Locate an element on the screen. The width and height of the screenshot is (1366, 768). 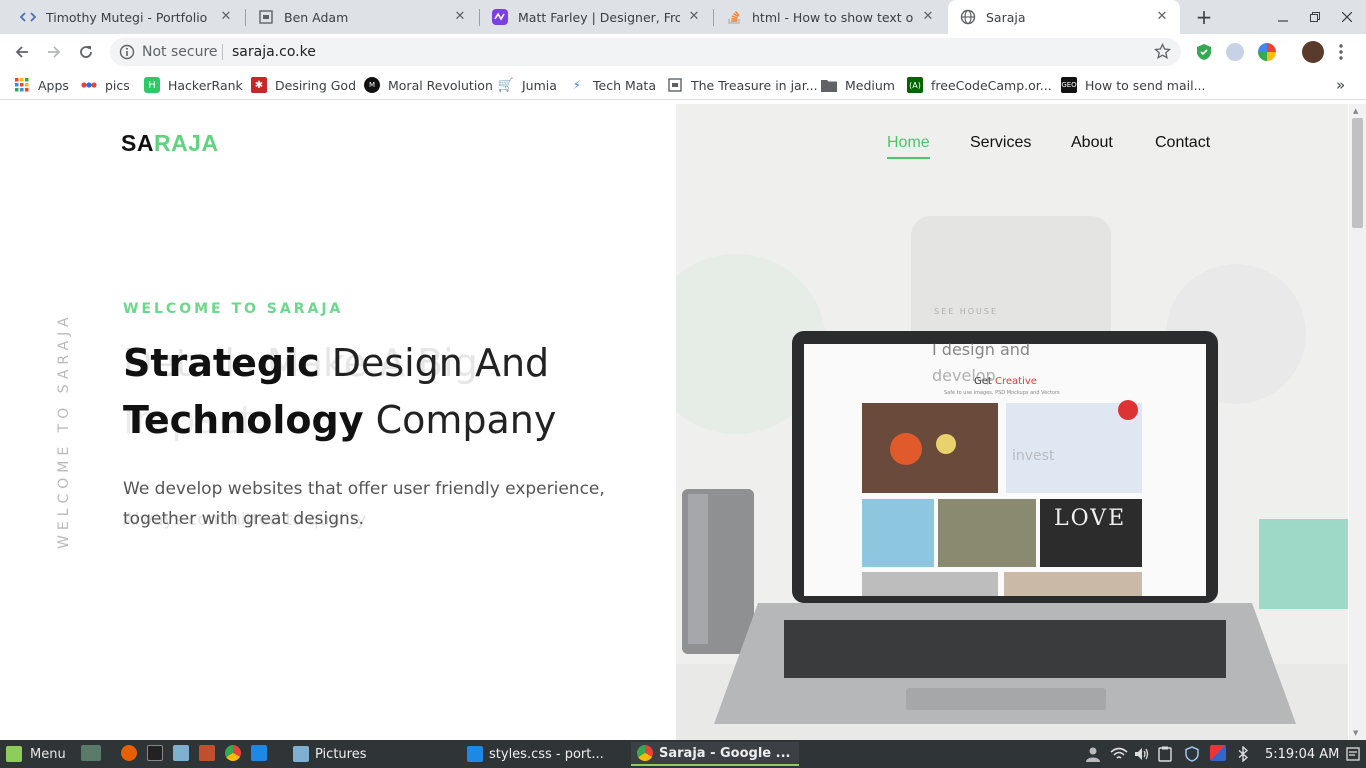
tech-mata-icon: ⚡ is located at coordinates (577, 85).